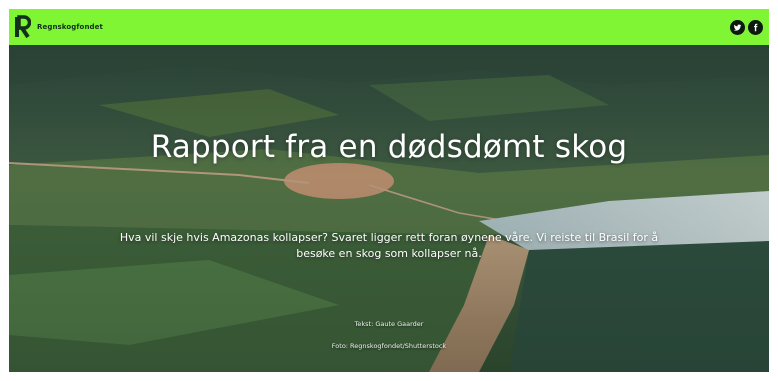 The image size is (778, 381). I want to click on brand-link: Regnskogfondet, so click(58, 27).